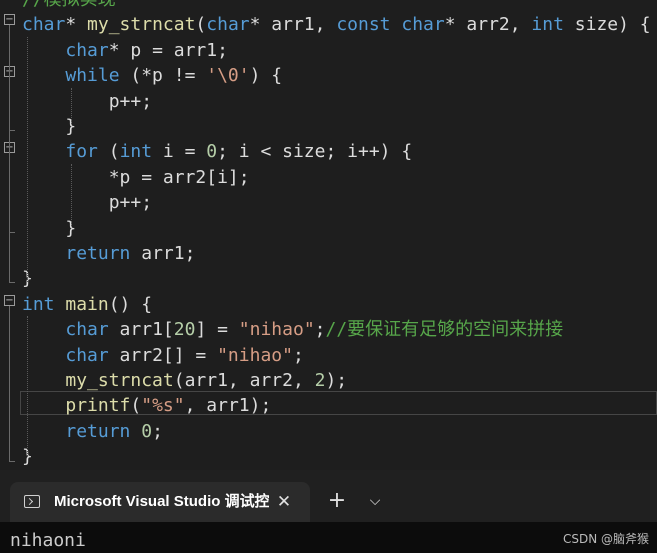  What do you see at coordinates (12, 282) in the screenshot?
I see `outline-end-my-strncat` at bounding box center [12, 282].